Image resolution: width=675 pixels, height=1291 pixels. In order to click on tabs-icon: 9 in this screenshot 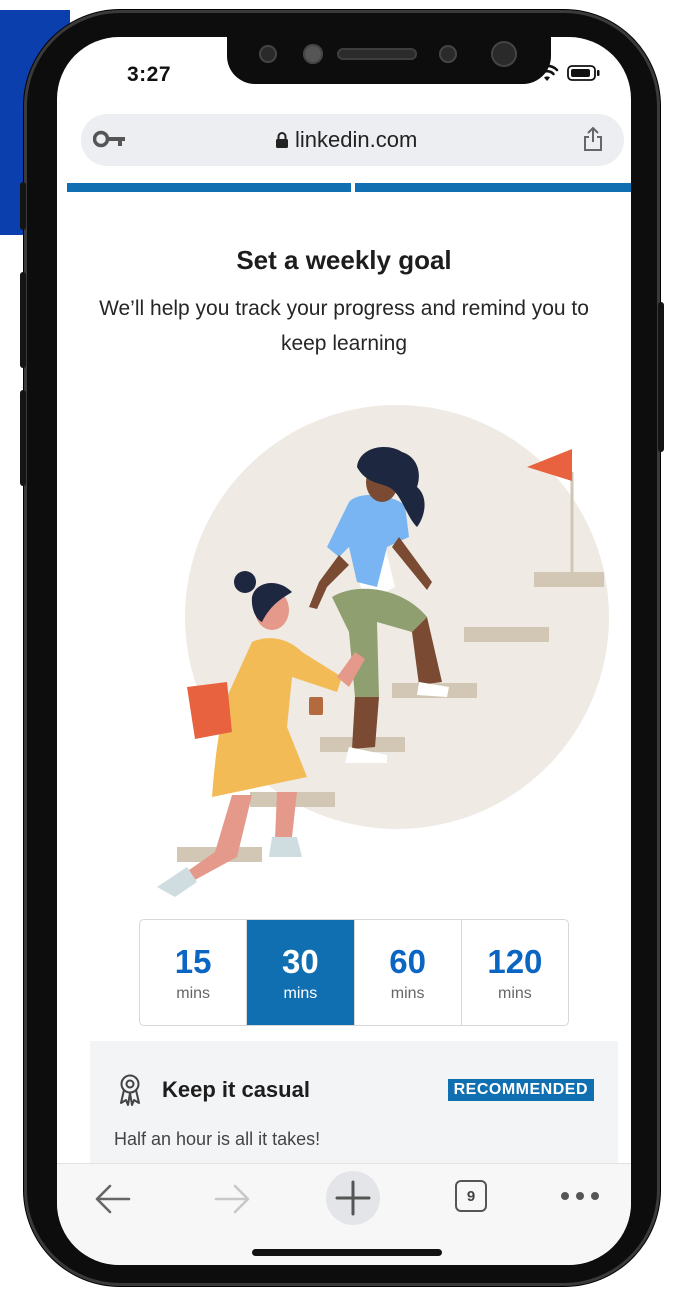, I will do `click(471, 1196)`.